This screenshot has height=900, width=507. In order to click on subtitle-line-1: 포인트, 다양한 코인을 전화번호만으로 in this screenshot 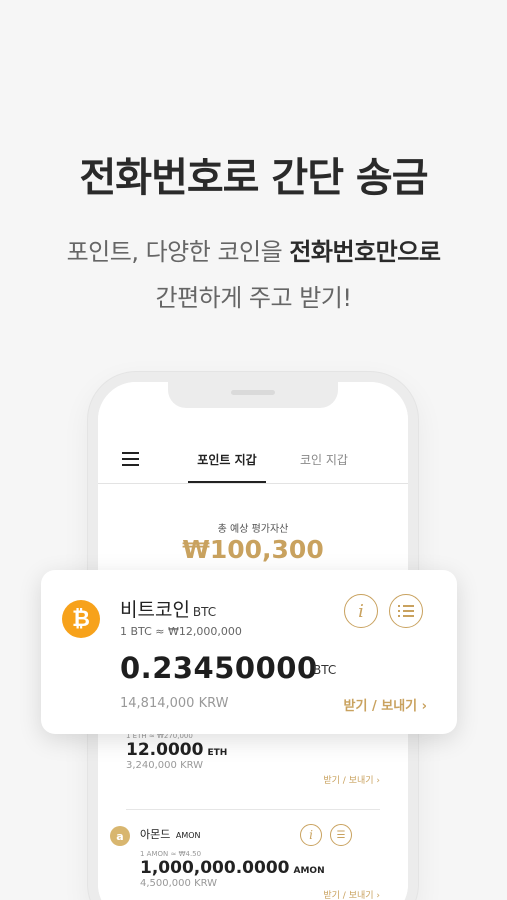, I will do `click(253, 249)`.